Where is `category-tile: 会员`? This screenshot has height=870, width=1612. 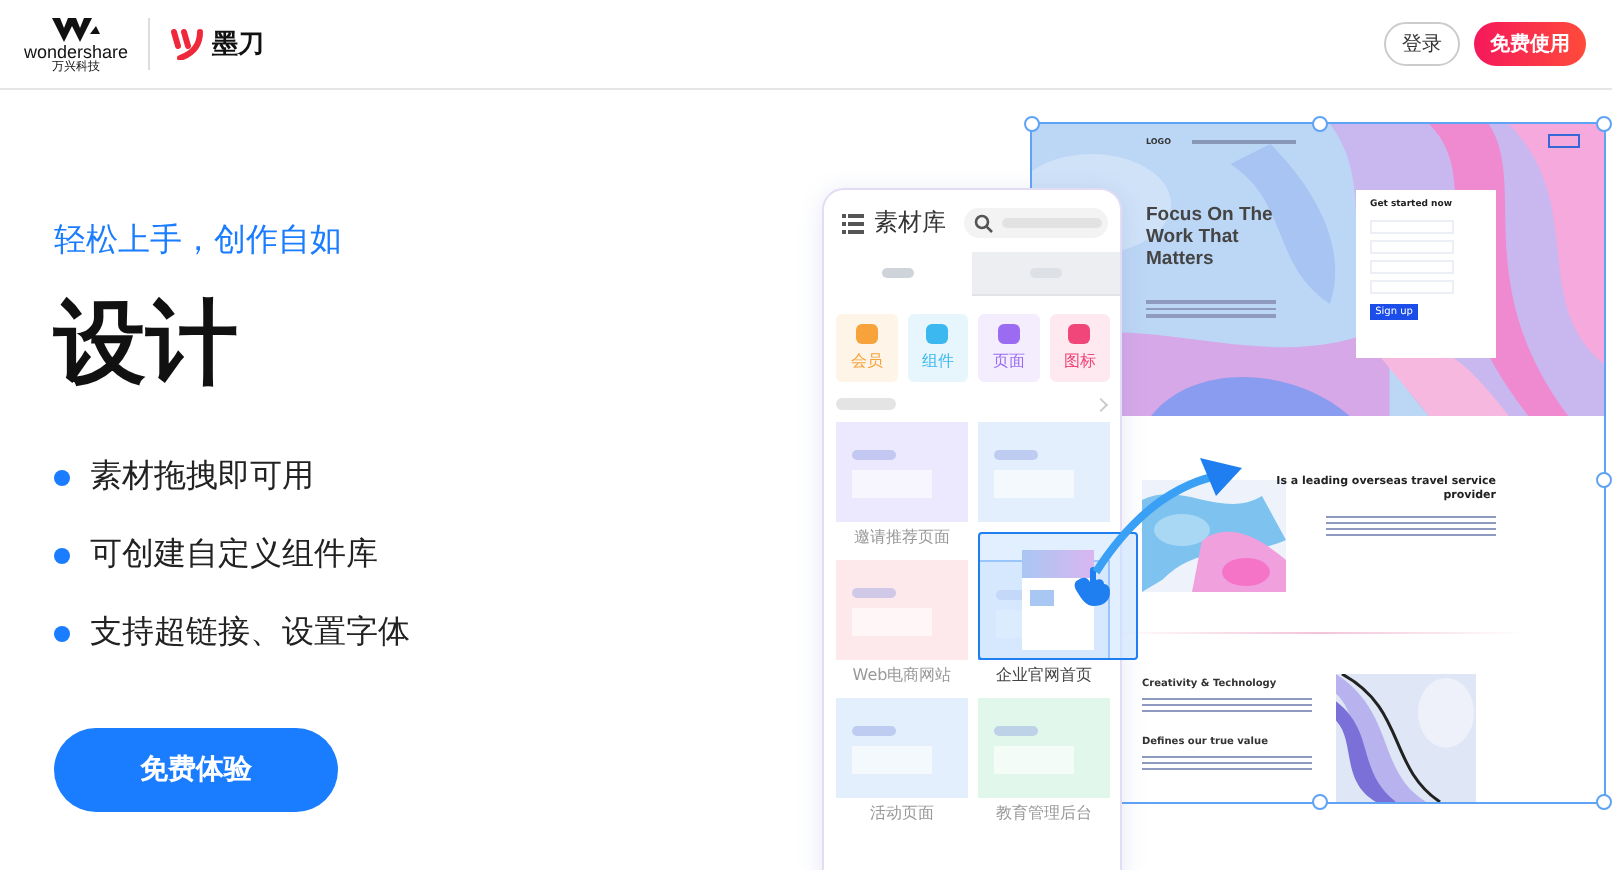
category-tile: 会员 is located at coordinates (866, 348).